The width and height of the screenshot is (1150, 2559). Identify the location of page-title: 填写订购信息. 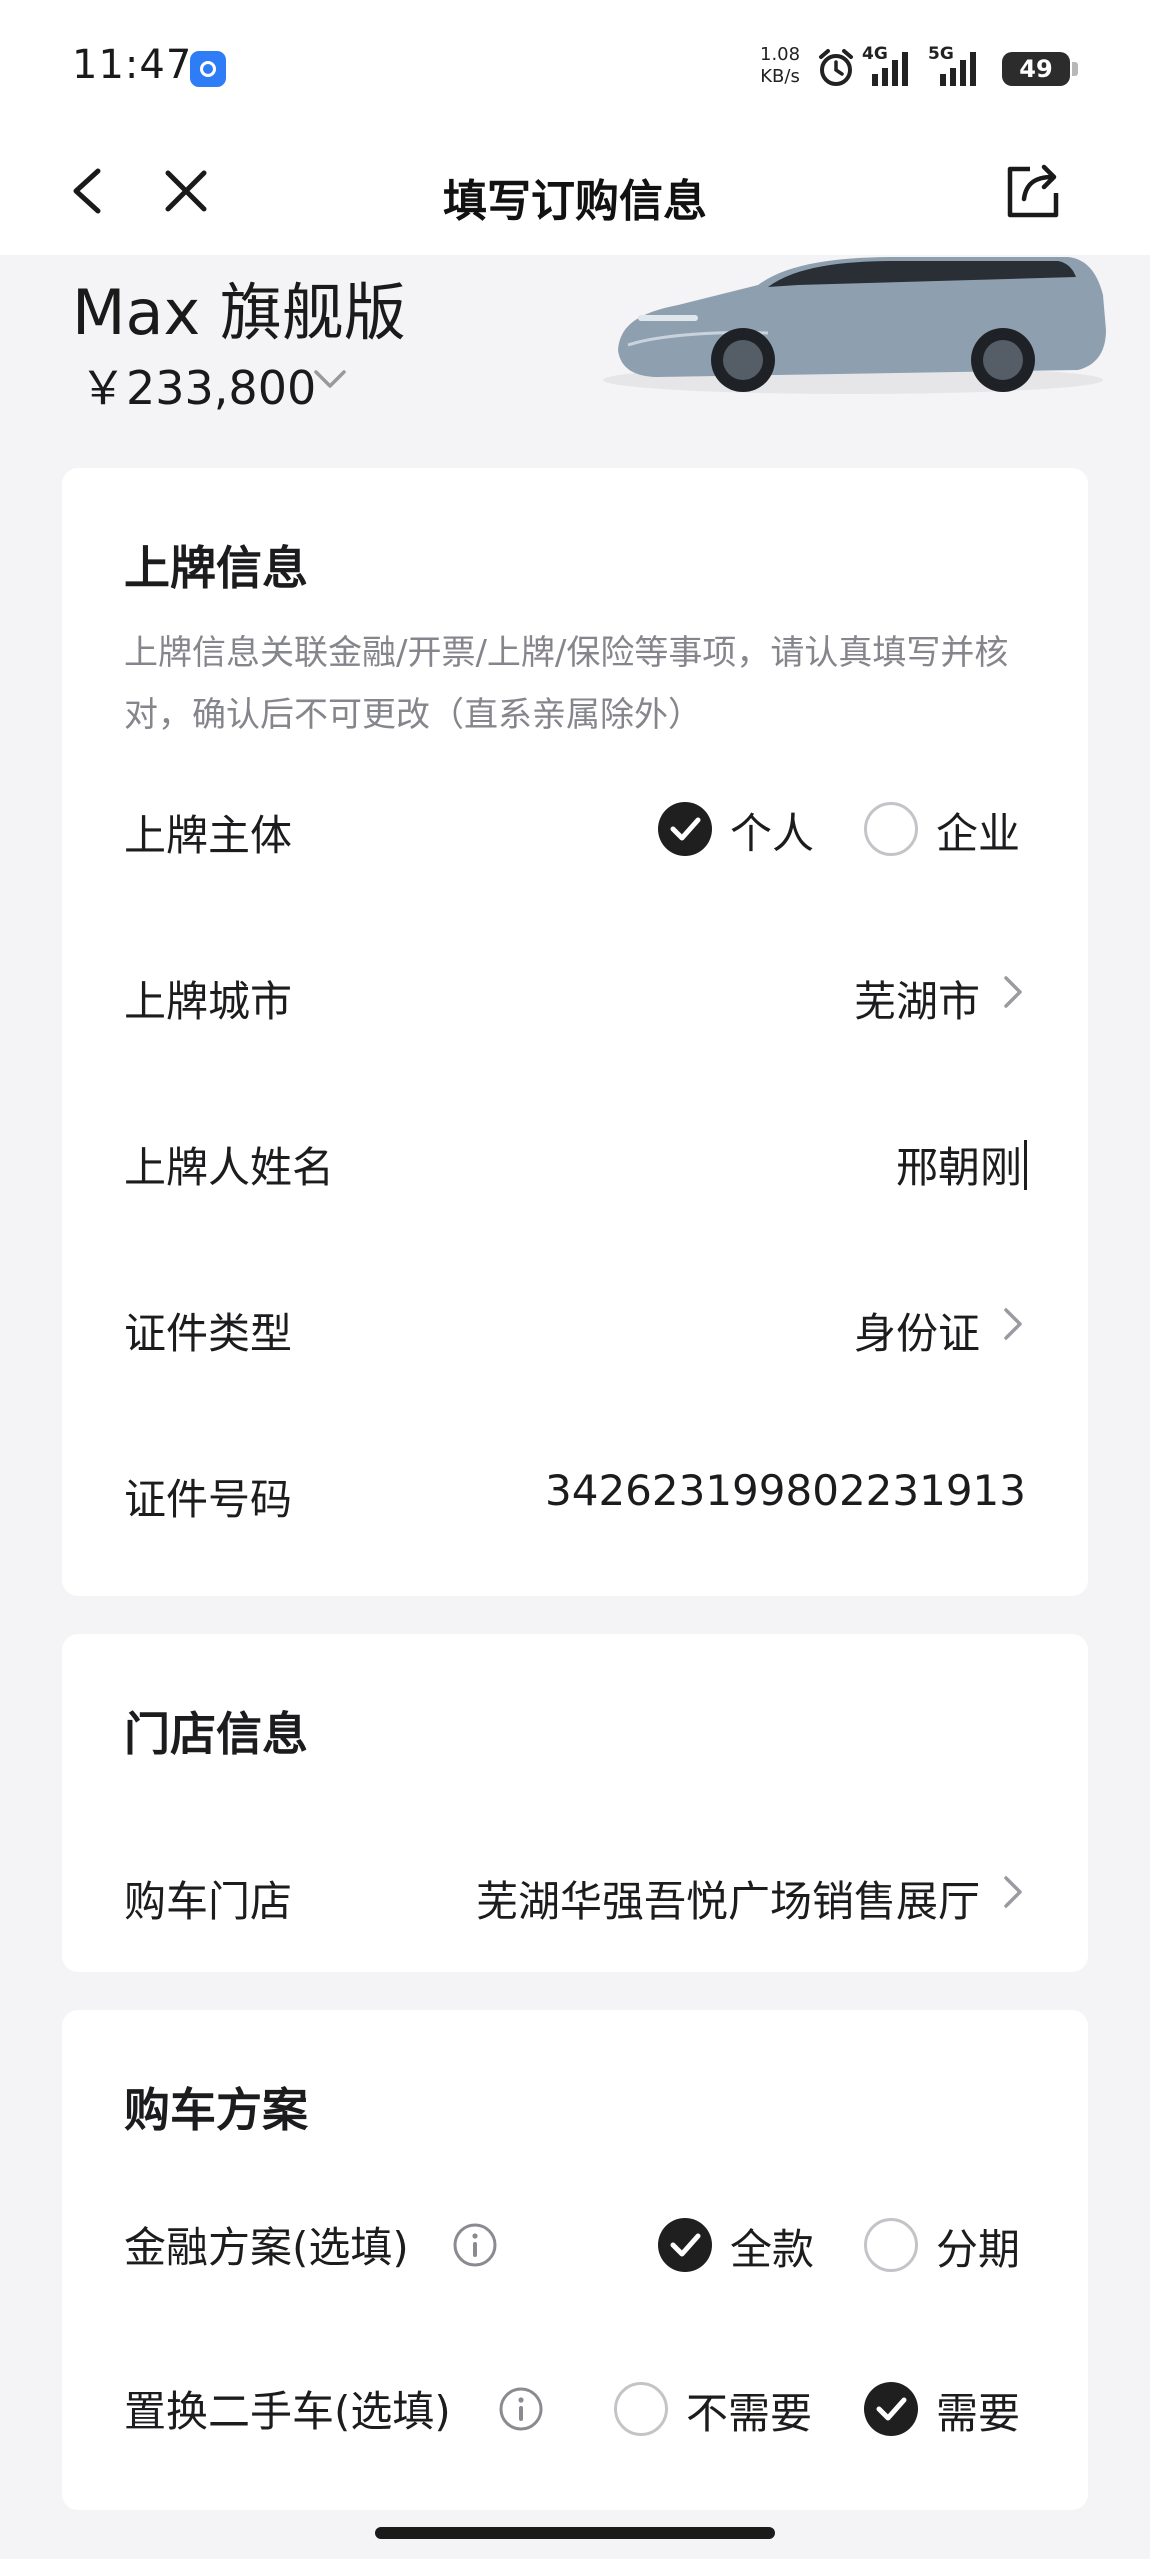
(575, 201).